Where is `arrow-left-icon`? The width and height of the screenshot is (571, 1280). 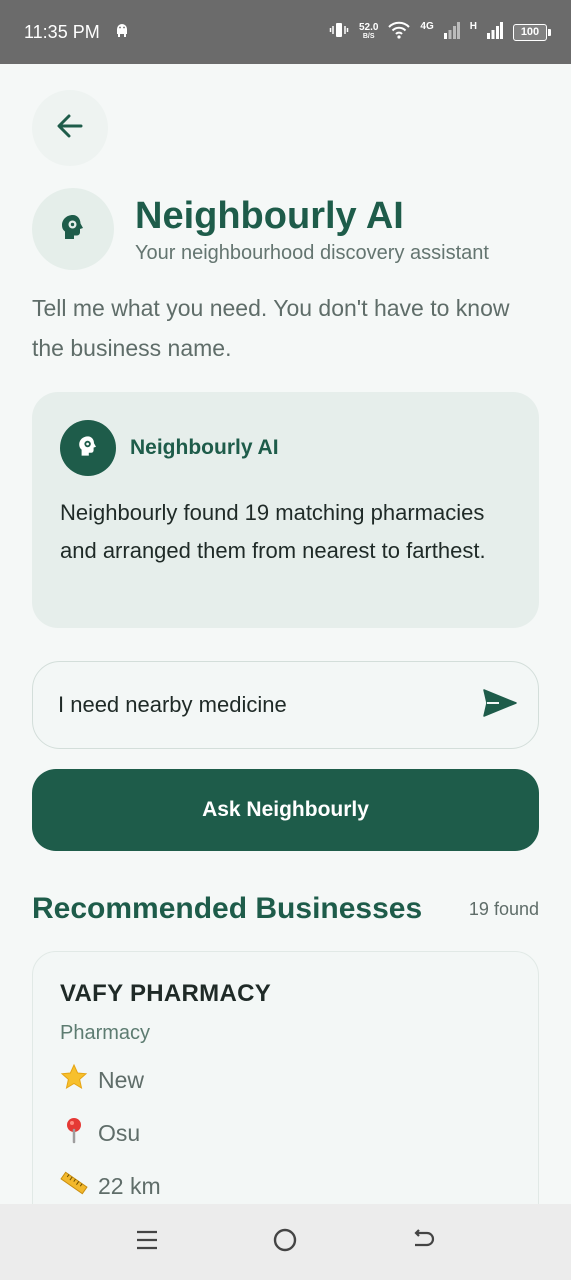
arrow-left-icon is located at coordinates (70, 128).